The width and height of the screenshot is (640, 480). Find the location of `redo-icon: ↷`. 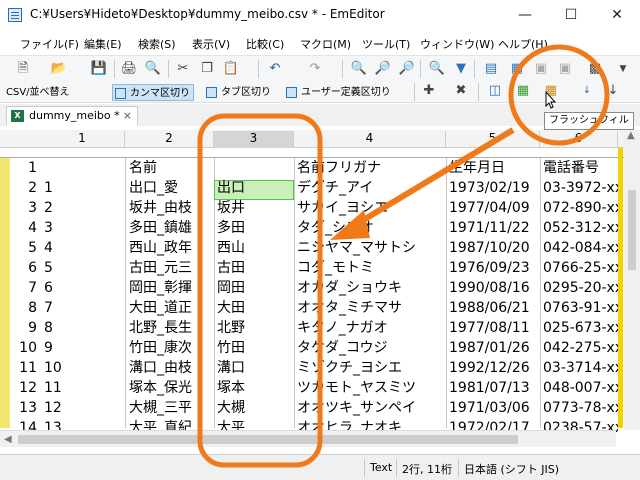

redo-icon: ↷ is located at coordinates (315, 69).